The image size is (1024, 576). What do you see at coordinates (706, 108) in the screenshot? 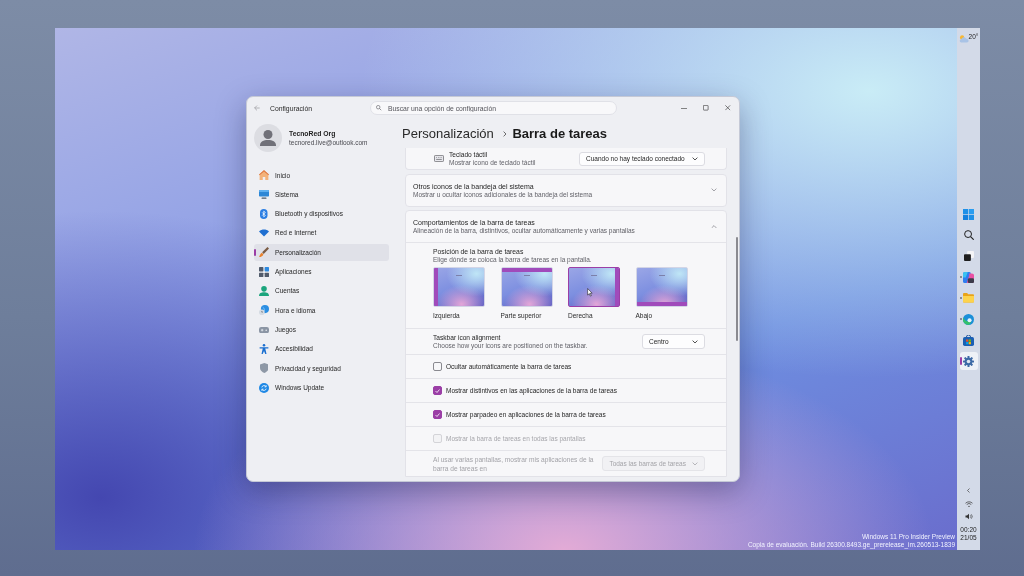
I see `maximize-icon` at bounding box center [706, 108].